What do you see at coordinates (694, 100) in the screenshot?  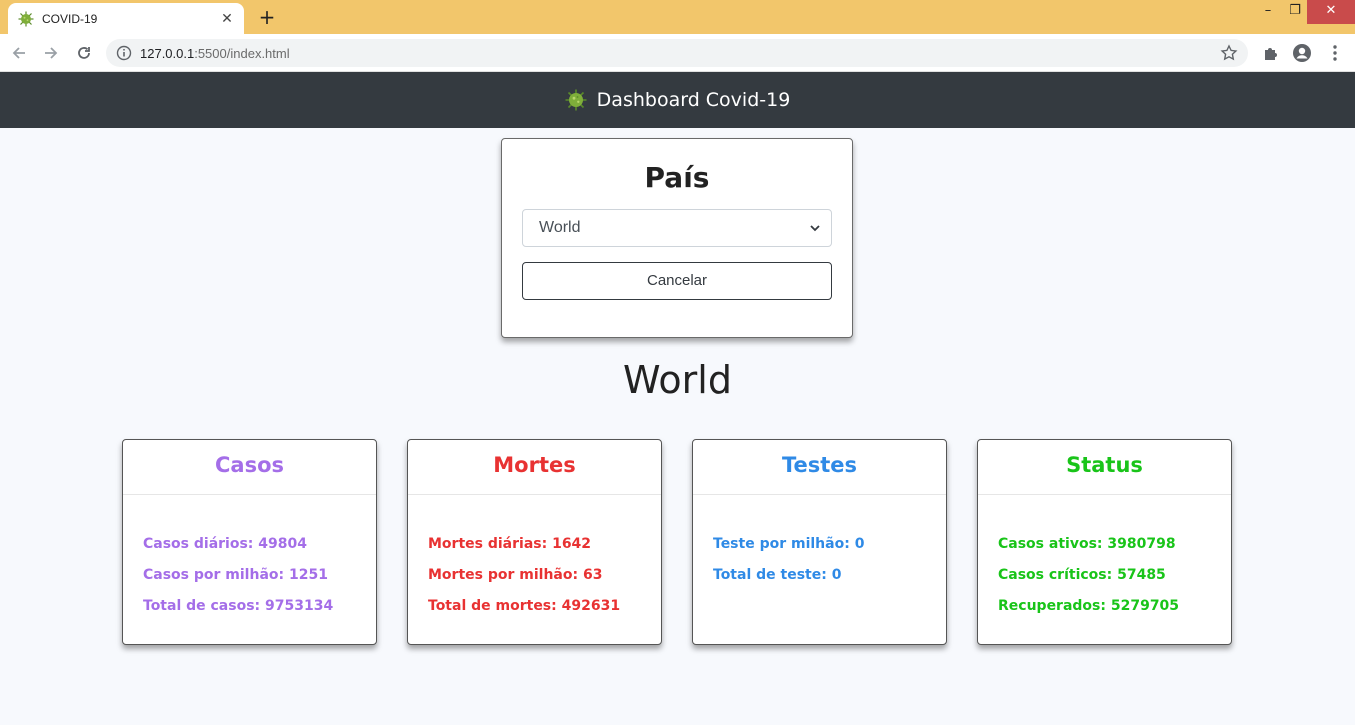 I see `navbar-brand: Dashboard Covid-19` at bounding box center [694, 100].